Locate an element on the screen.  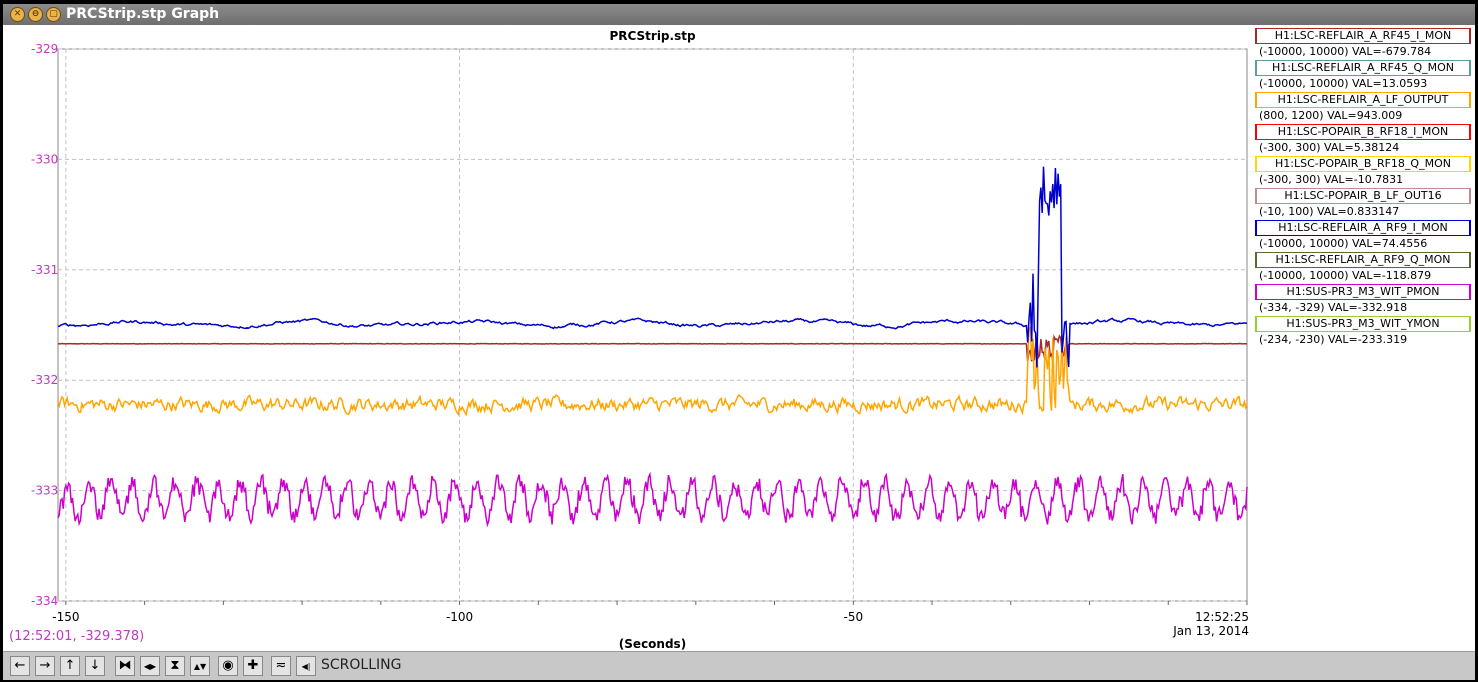
legend-channel-range: (800, 1200) VAL=943.009 is located at coordinates (1331, 115).